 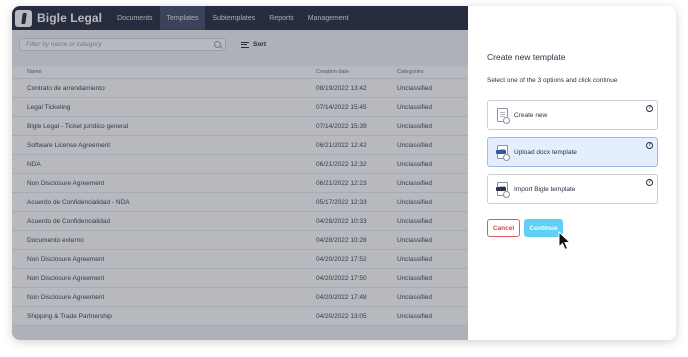 What do you see at coordinates (503, 153) in the screenshot?
I see `docx-file-icon` at bounding box center [503, 153].